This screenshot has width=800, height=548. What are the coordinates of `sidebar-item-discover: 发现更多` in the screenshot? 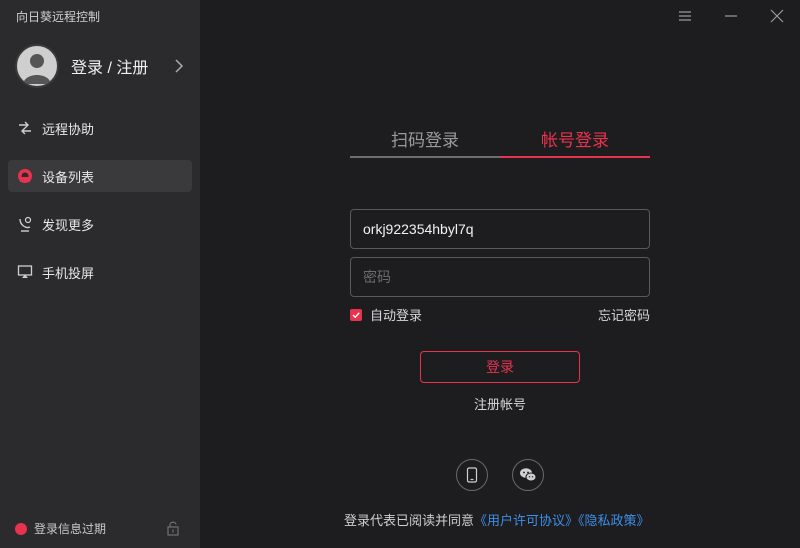 It's located at (100, 224).